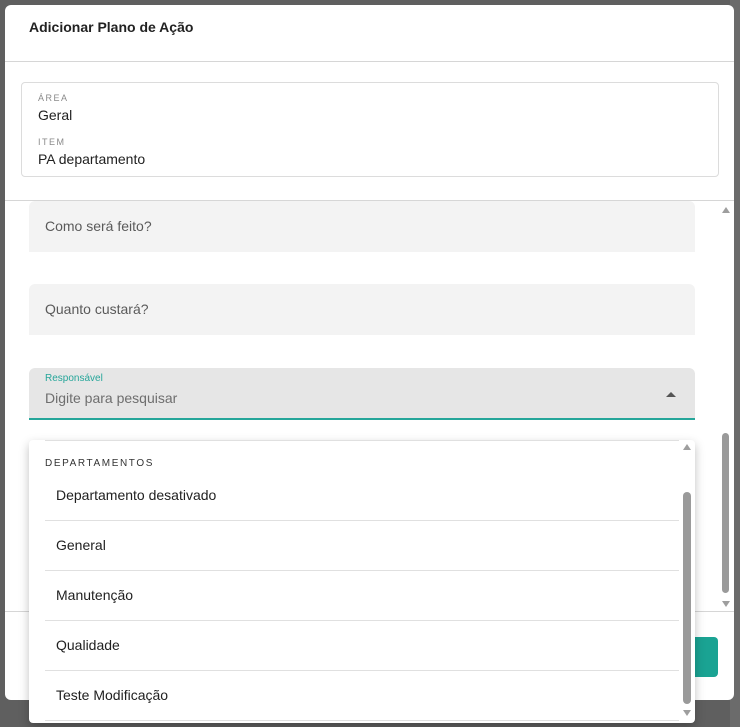 This screenshot has height=727, width=740. What do you see at coordinates (362, 596) in the screenshot?
I see `menu-item-manutencao: Manutenção` at bounding box center [362, 596].